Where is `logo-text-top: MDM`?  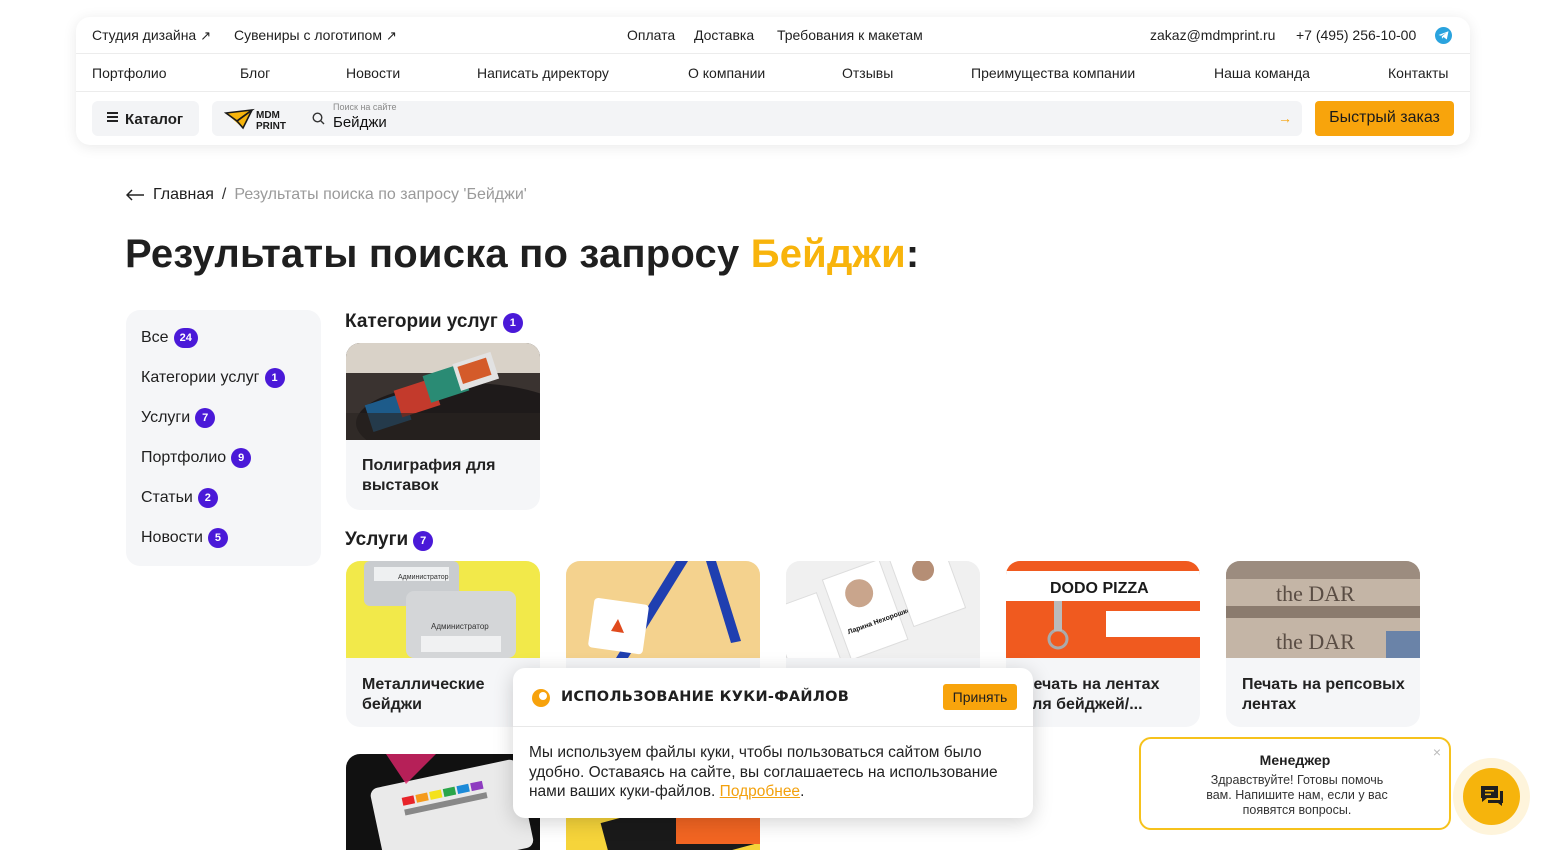
logo-text-top: MDM is located at coordinates (268, 115).